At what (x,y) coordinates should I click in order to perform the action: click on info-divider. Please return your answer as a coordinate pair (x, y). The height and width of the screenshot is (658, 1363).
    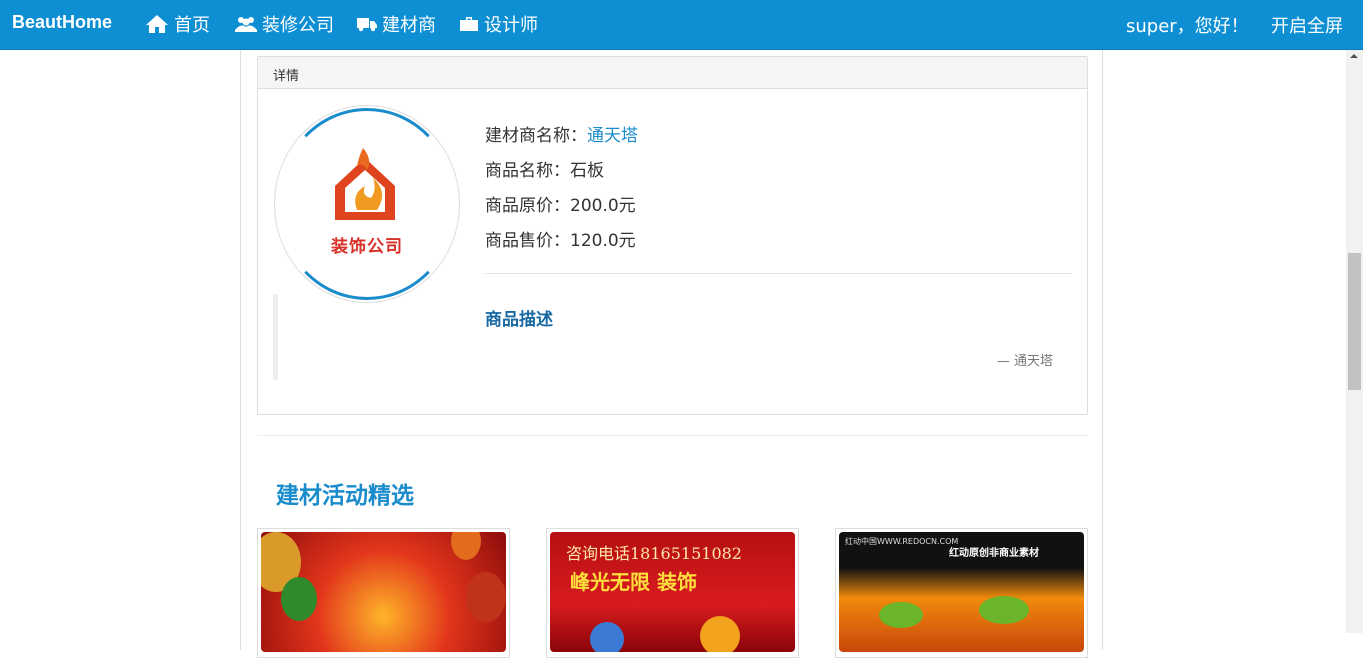
    Looking at the image, I should click on (778, 273).